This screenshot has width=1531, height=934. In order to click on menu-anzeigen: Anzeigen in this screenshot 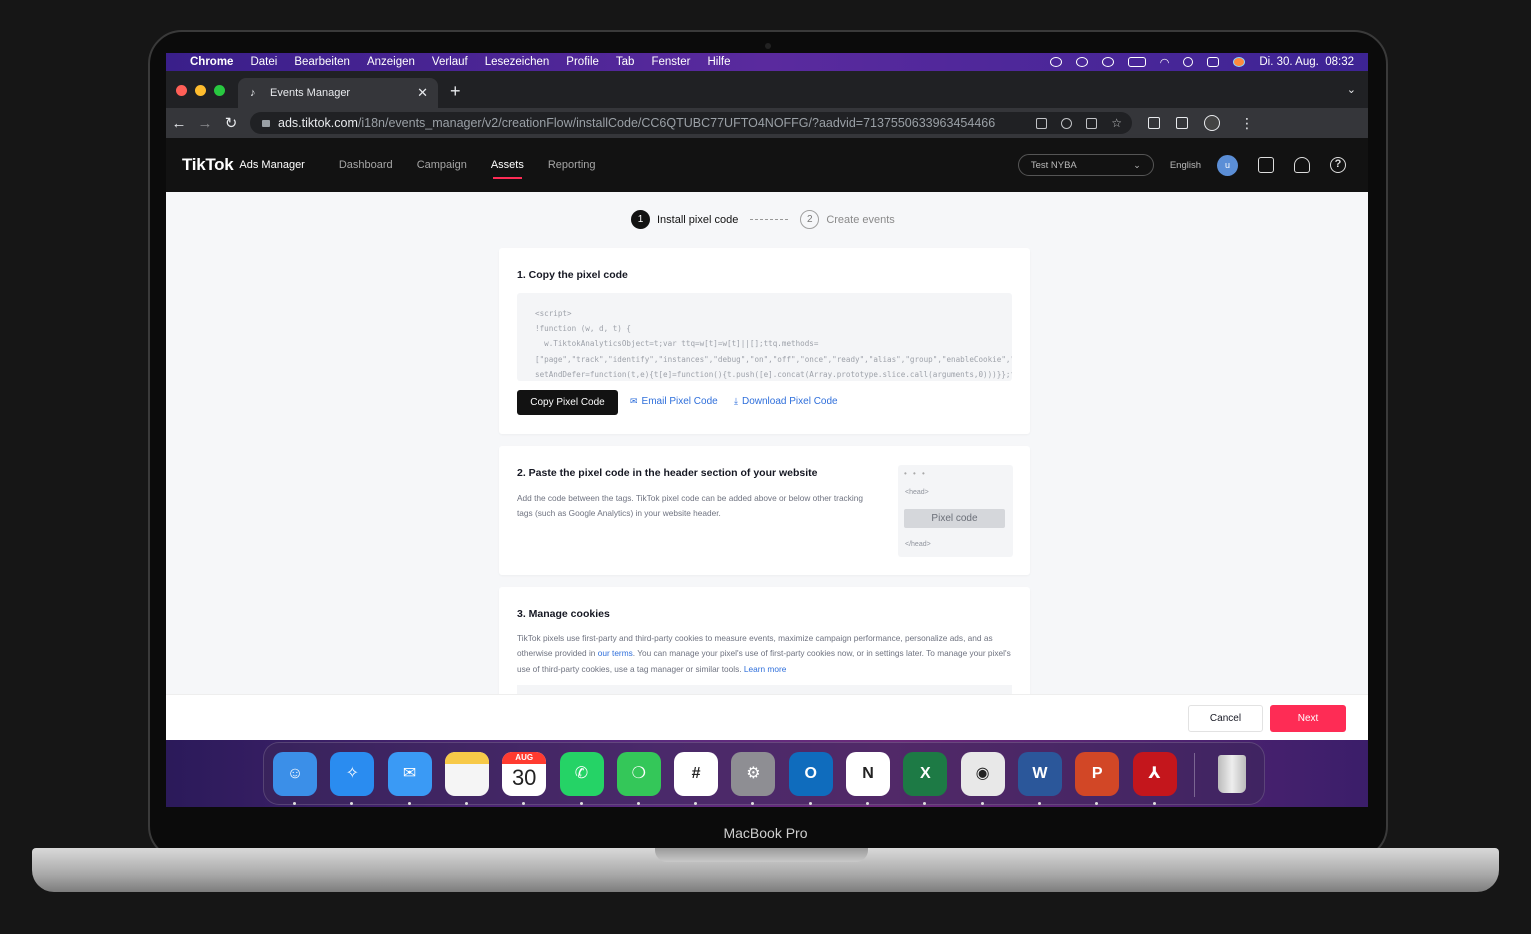, I will do `click(391, 62)`.